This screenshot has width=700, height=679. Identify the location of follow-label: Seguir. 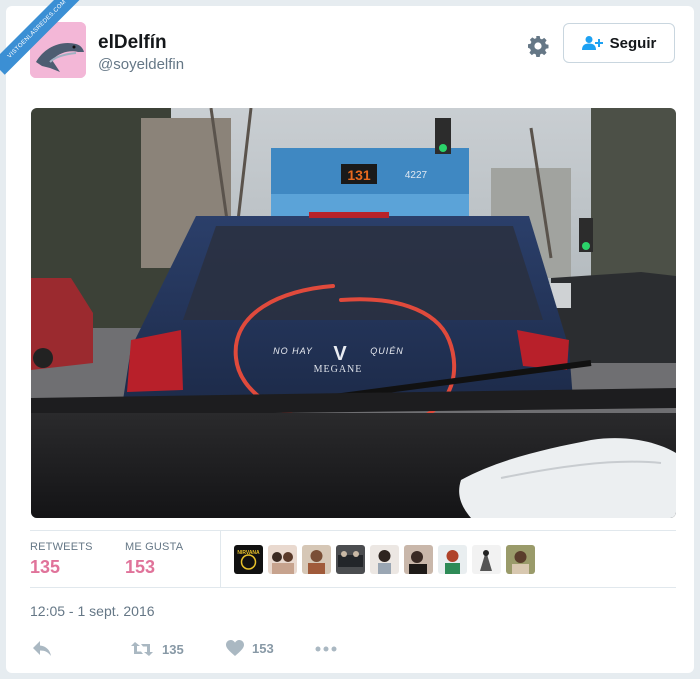
(633, 43).